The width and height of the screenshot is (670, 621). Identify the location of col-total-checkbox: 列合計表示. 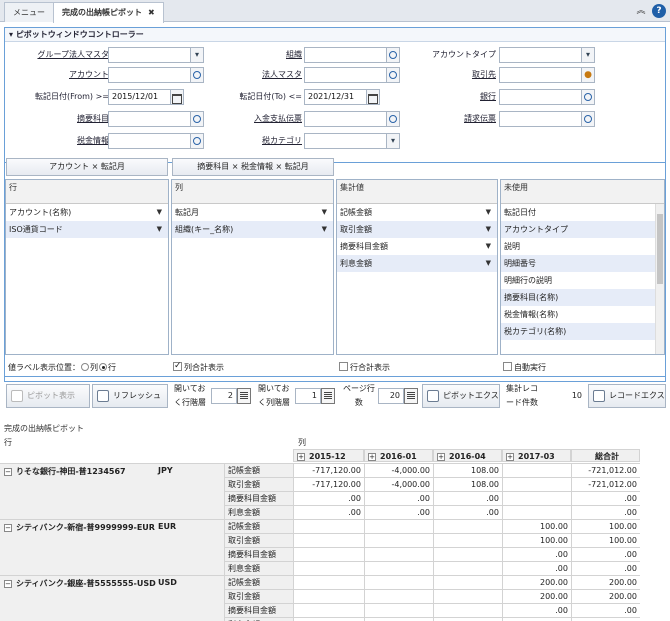
(198, 367).